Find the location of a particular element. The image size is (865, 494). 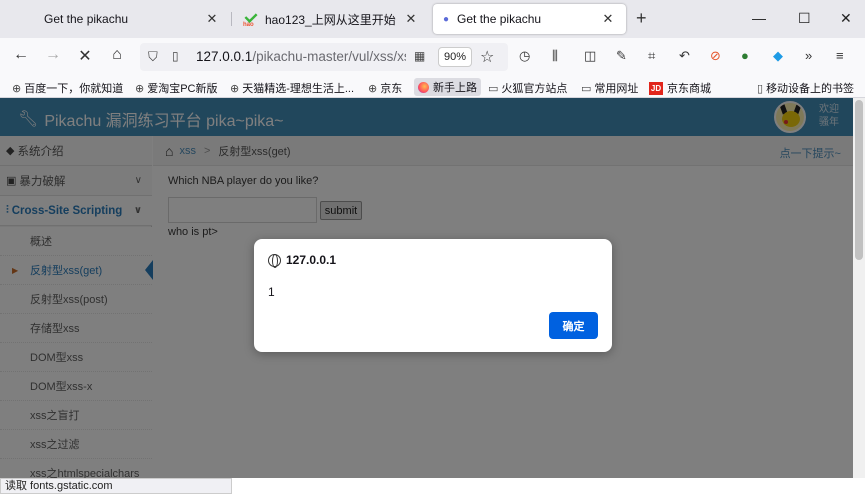

tab-get-the-pikachu-active: ● Get the pikachu ✕ is located at coordinates (529, 19).